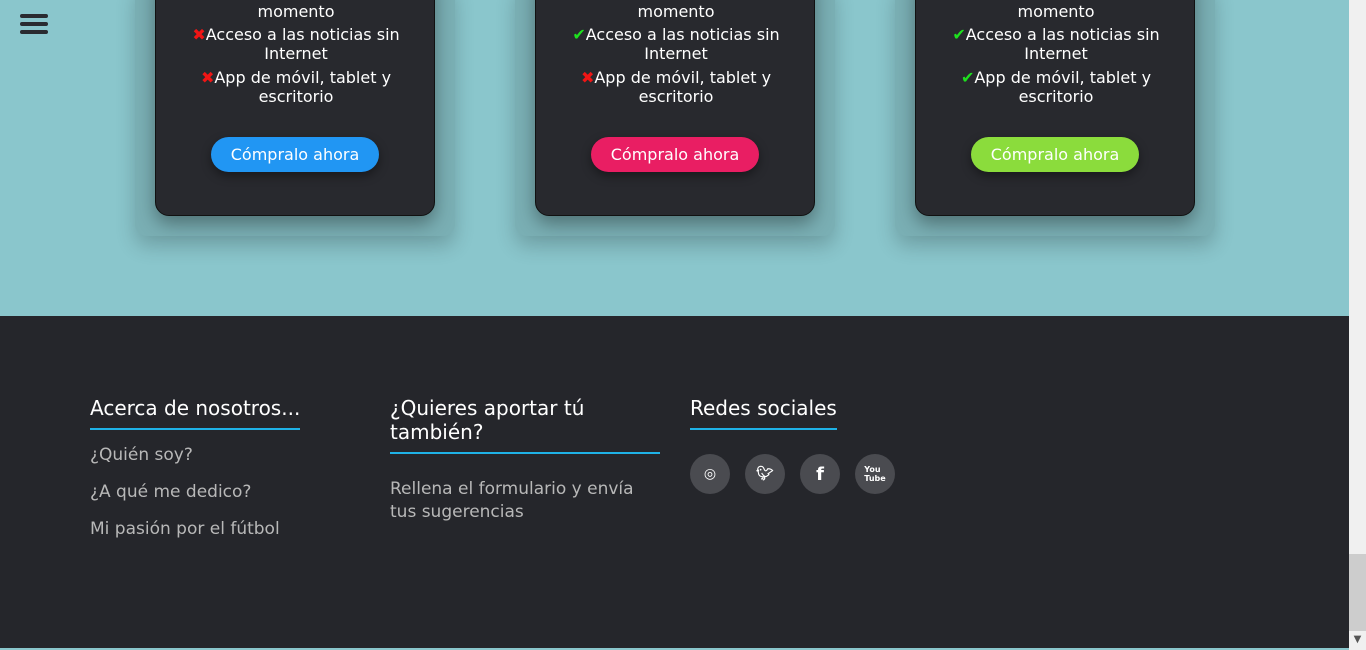 The image size is (1366, 650). What do you see at coordinates (225, 492) in the screenshot?
I see `link-a-que-me-dedico: ¿A qué me dedico?` at bounding box center [225, 492].